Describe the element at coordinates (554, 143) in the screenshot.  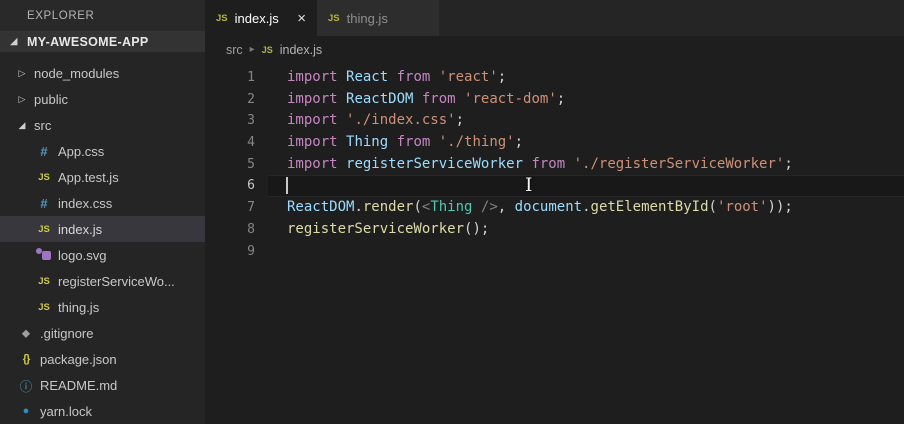
I see `code-line-4: 4 import Thing from './thing';` at that location.